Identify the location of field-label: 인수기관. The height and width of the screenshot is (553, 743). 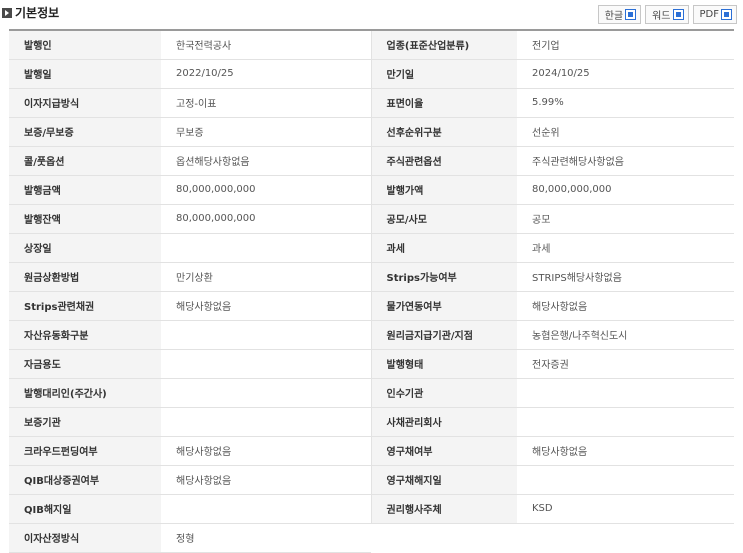
(443, 393).